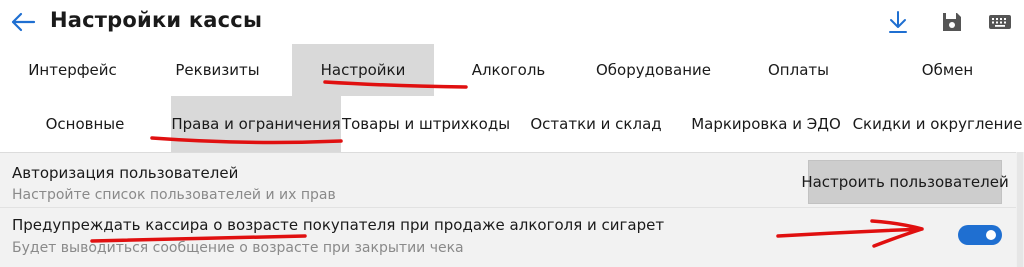 This screenshot has height=267, width=1024. Describe the element at coordinates (23, 22) in the screenshot. I see `back-arrow-icon` at that location.